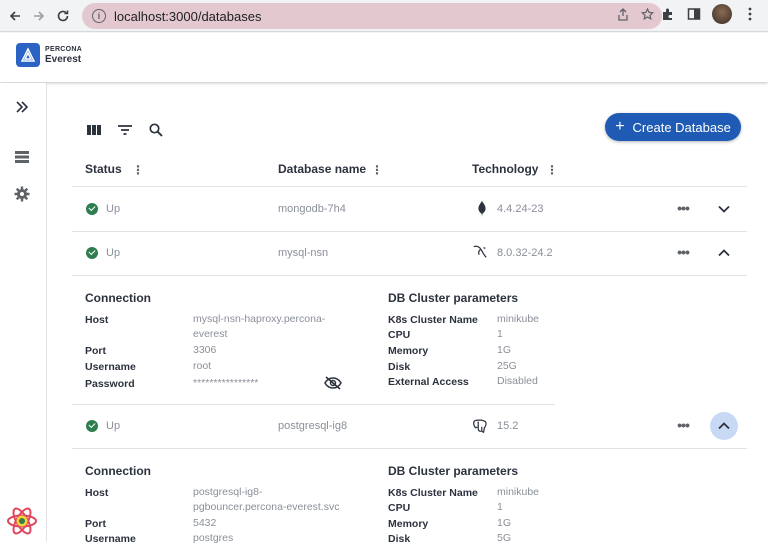 This screenshot has width=768, height=546. What do you see at coordinates (647, 15) in the screenshot?
I see `bookmark-star-icon` at bounding box center [647, 15].